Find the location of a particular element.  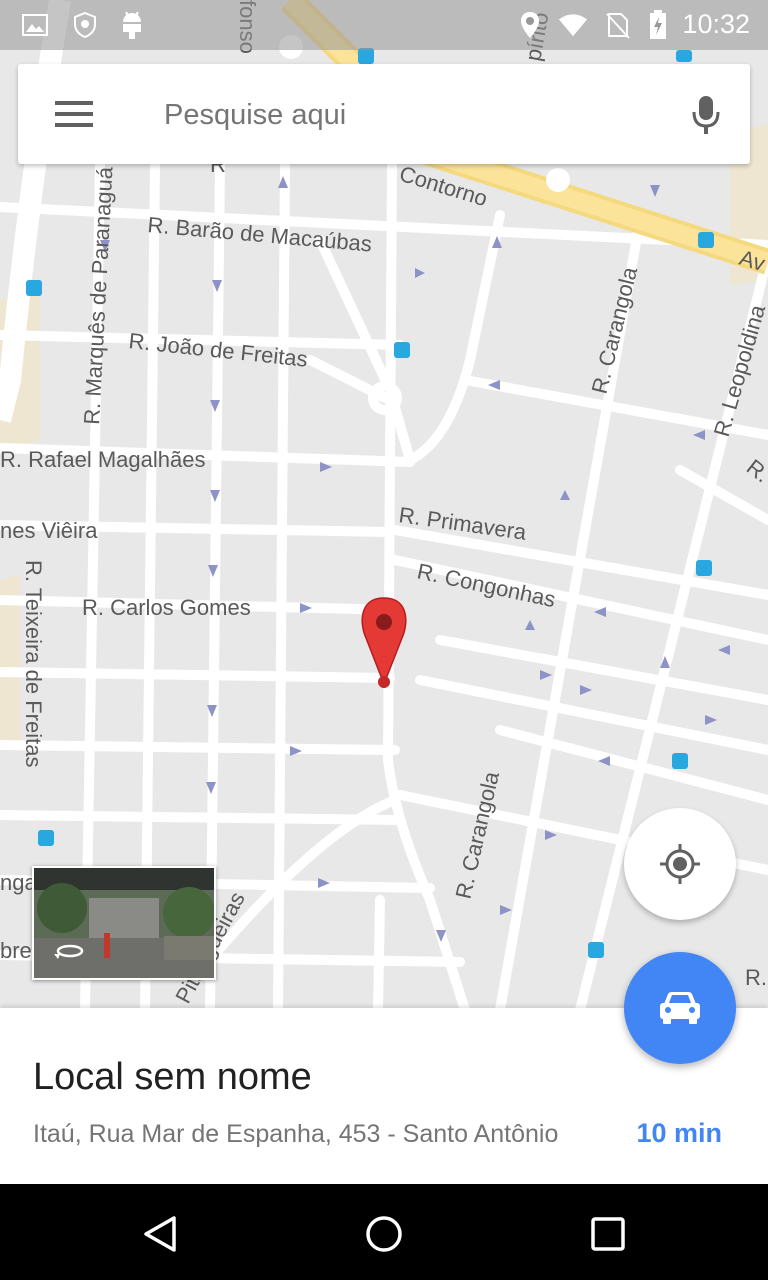

street-label: nes Viêira is located at coordinates (49, 530).